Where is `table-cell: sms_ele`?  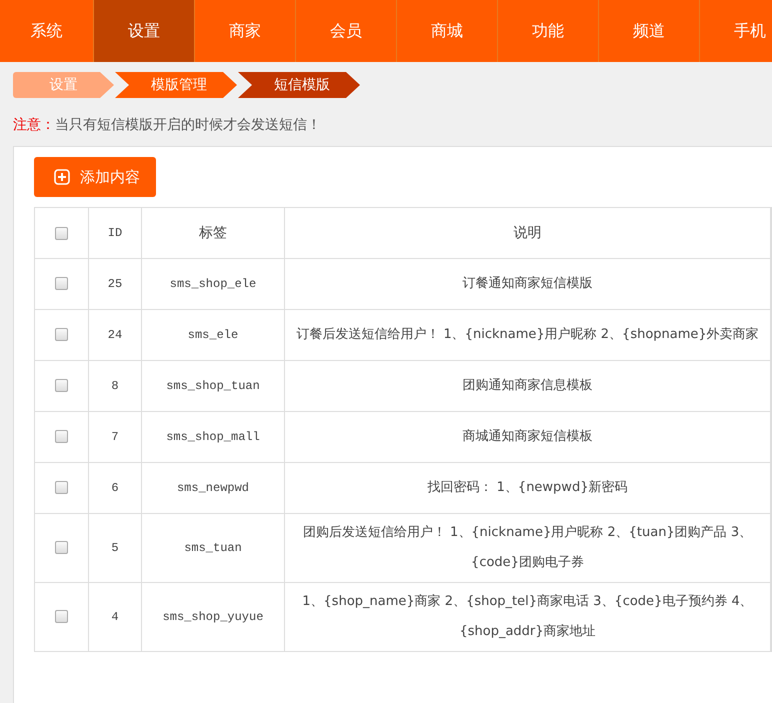 table-cell: sms_ele is located at coordinates (213, 335).